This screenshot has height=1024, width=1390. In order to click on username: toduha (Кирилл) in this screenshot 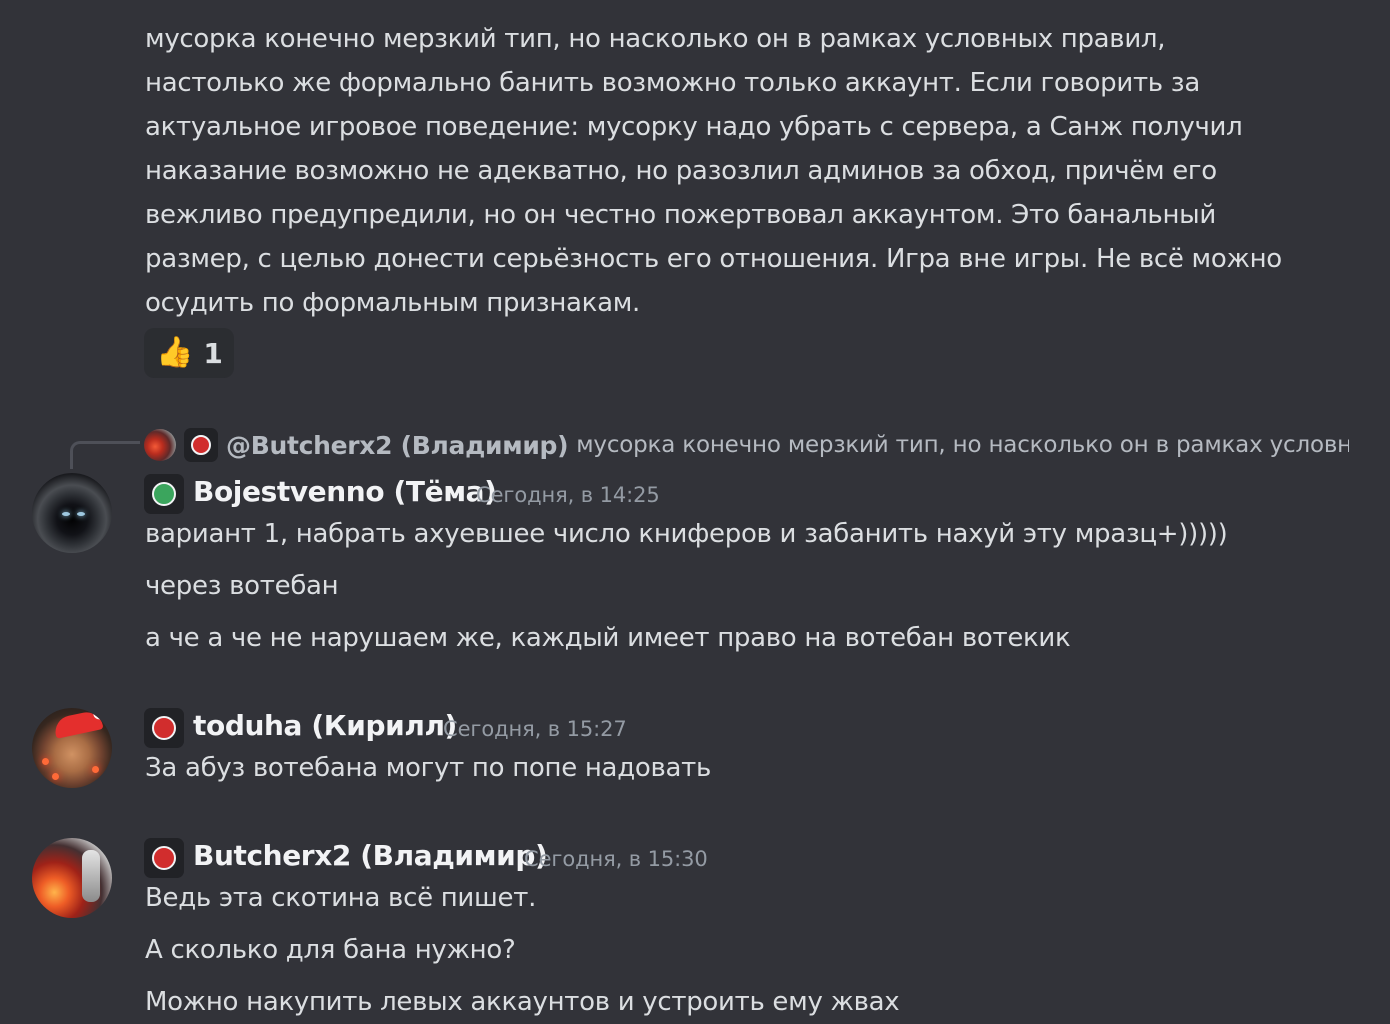, I will do `click(325, 725)`.